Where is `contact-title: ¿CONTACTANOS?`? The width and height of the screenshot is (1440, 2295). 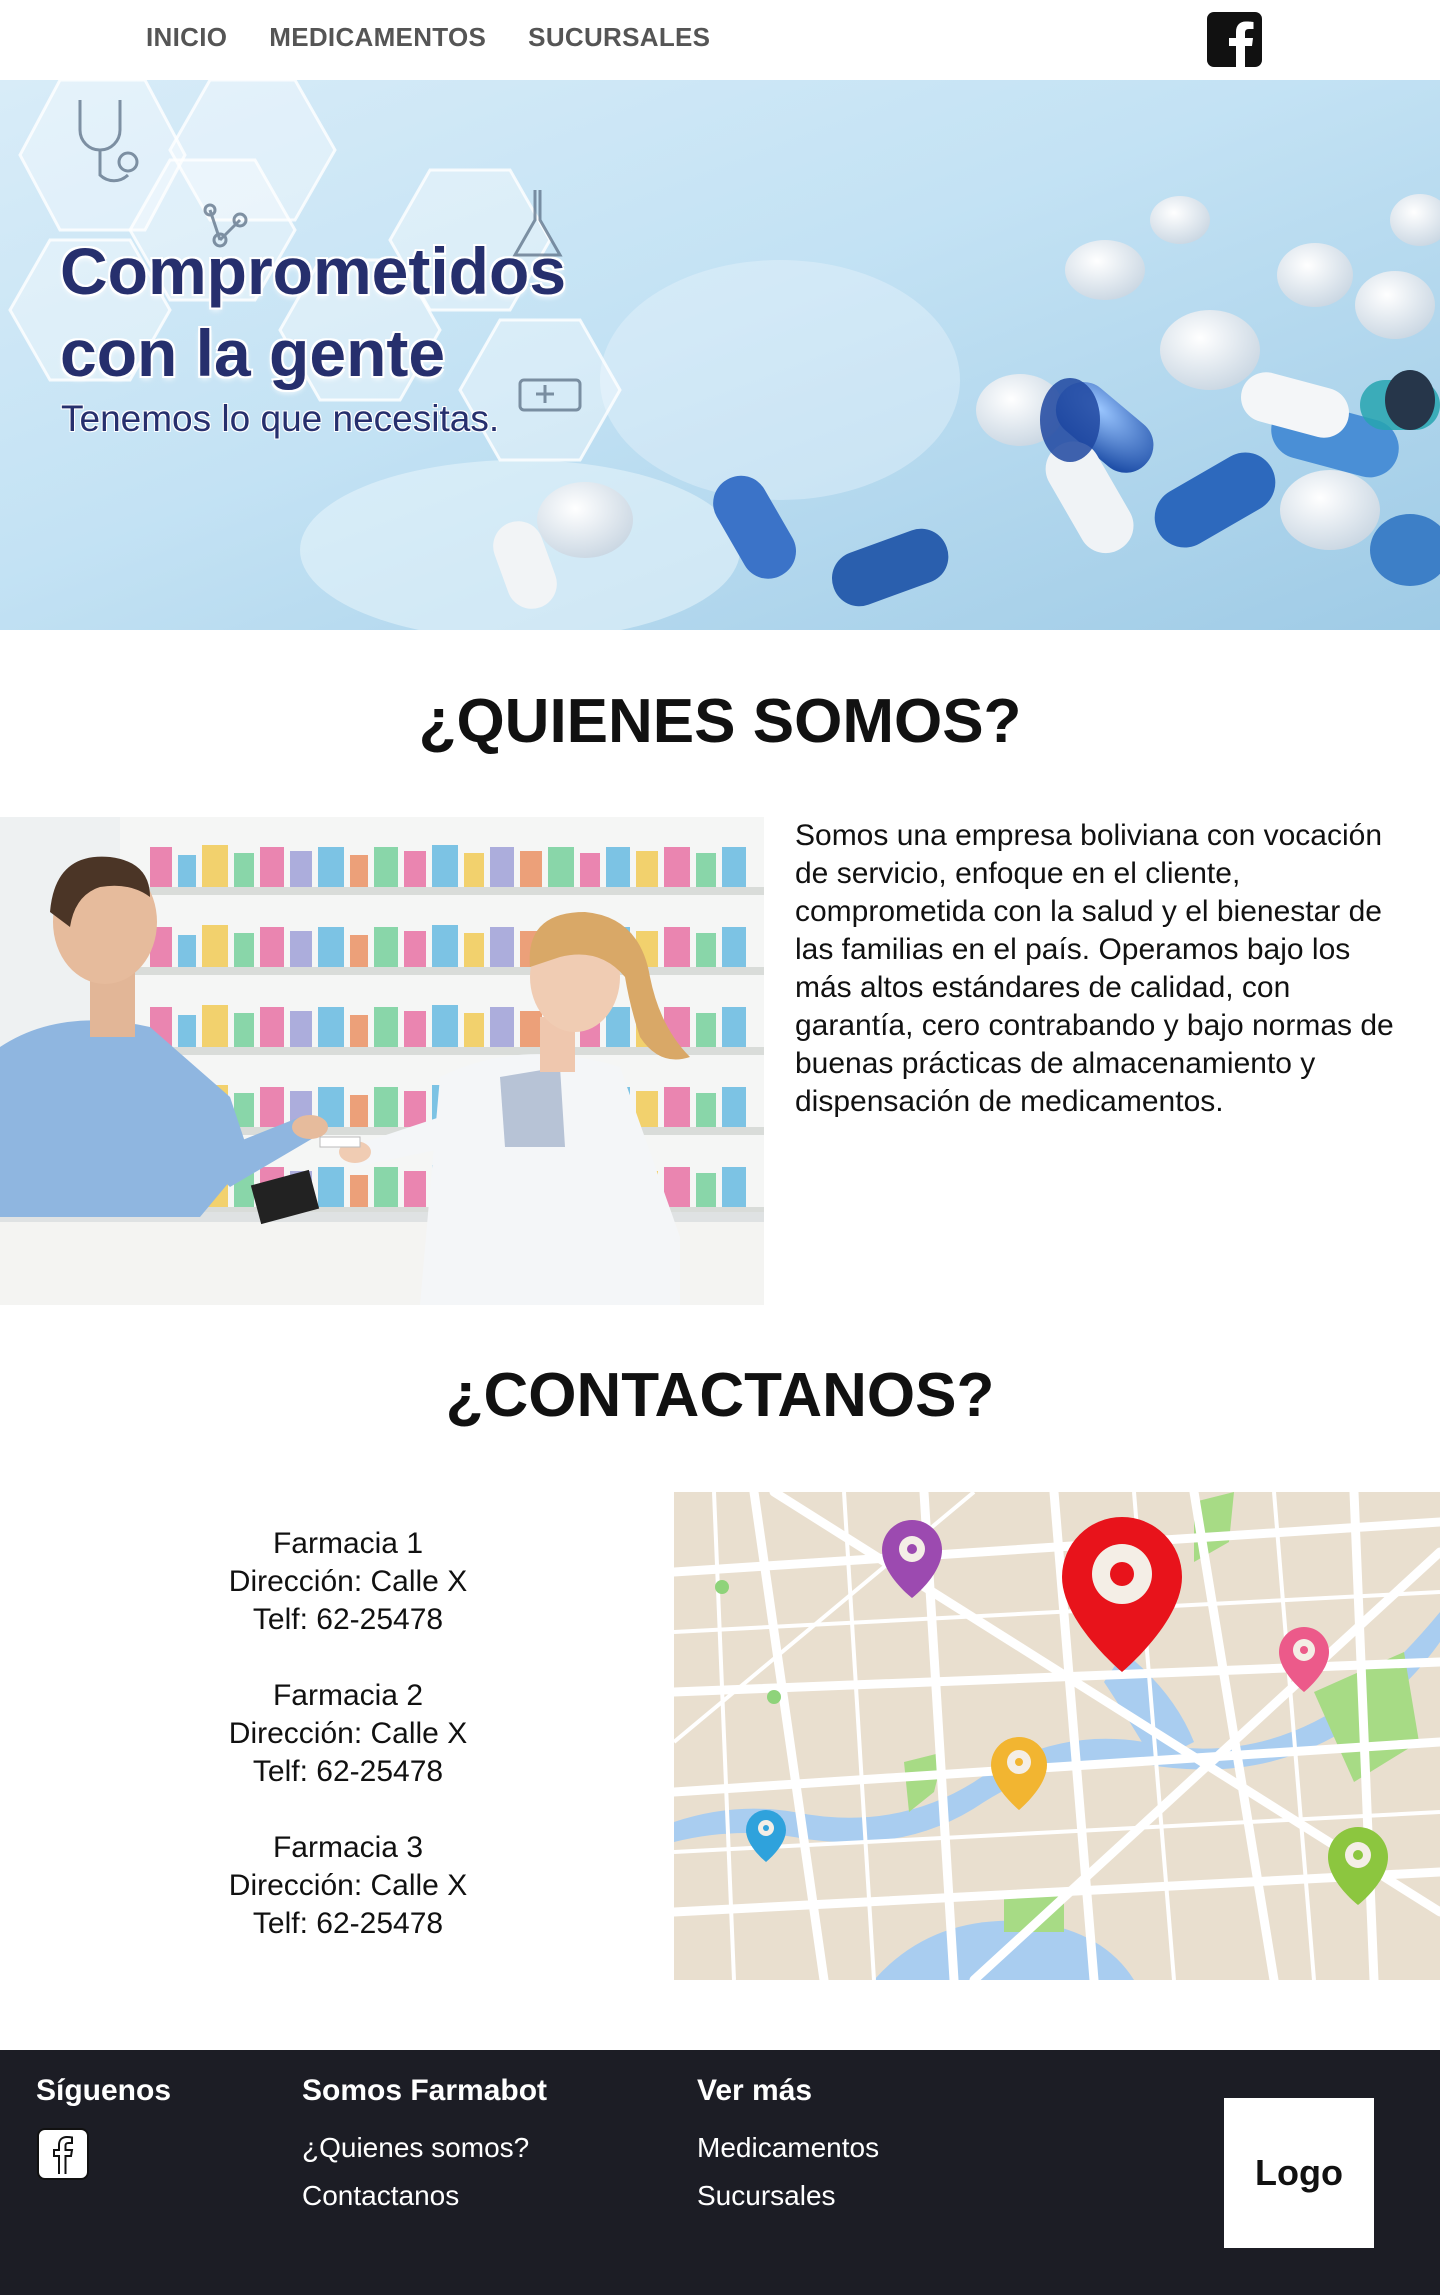 contact-title: ¿CONTACTANOS? is located at coordinates (720, 1395).